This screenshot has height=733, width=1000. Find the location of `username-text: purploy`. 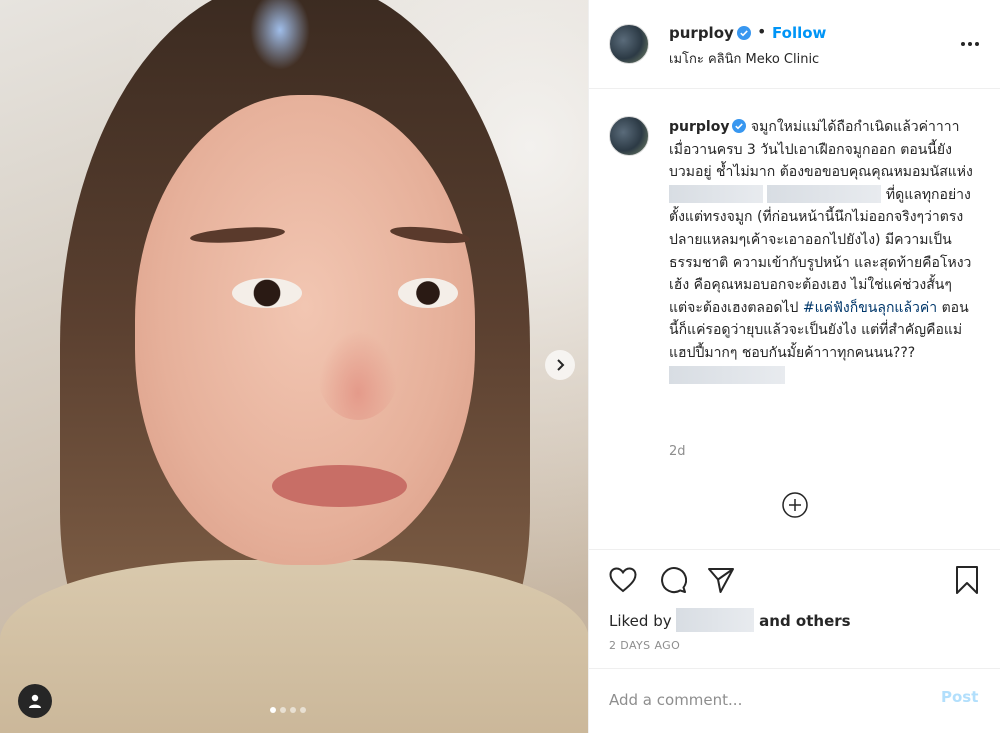

username-text: purploy is located at coordinates (701, 33).